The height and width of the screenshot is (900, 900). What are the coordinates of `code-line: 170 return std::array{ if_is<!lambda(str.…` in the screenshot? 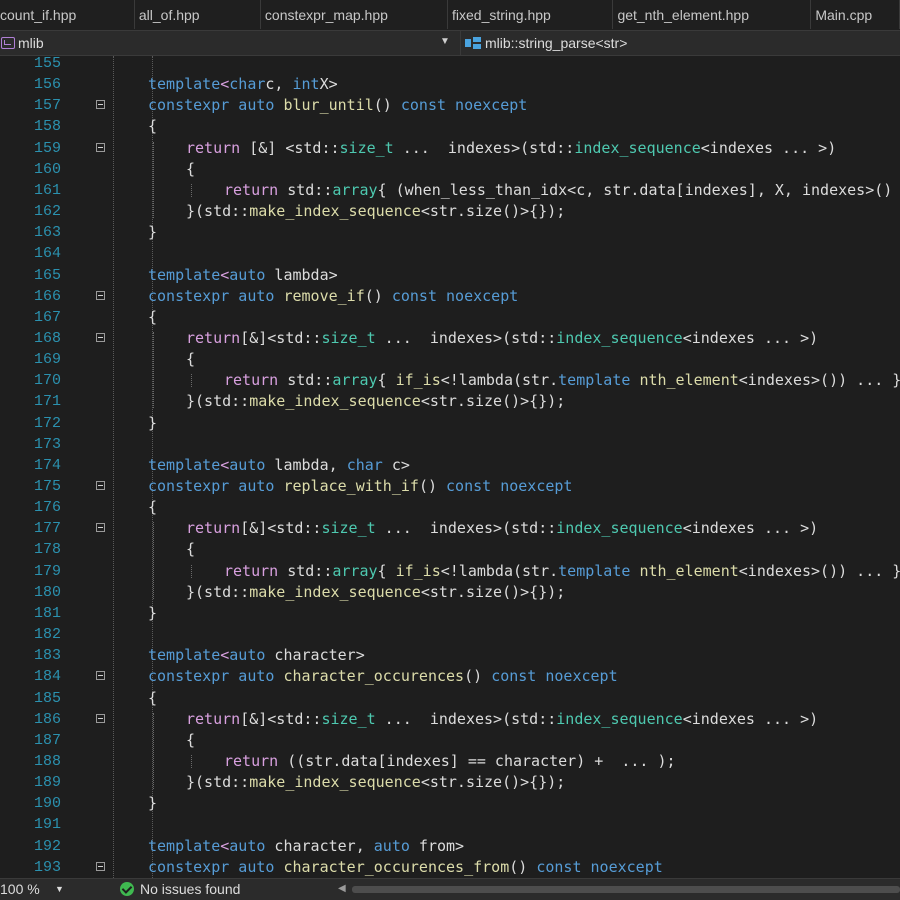 It's located at (450, 380).